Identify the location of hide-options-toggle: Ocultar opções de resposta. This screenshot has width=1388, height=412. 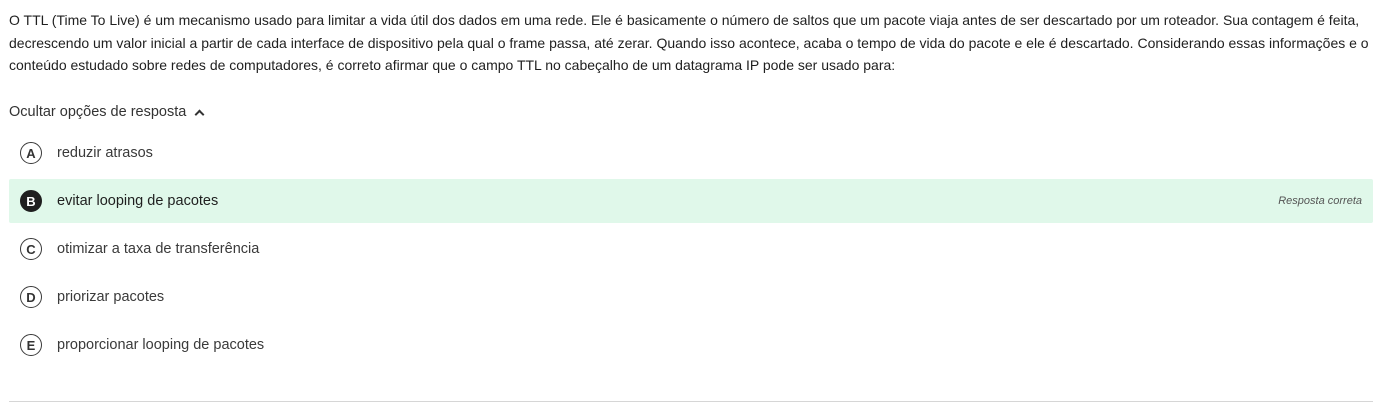
(107, 112).